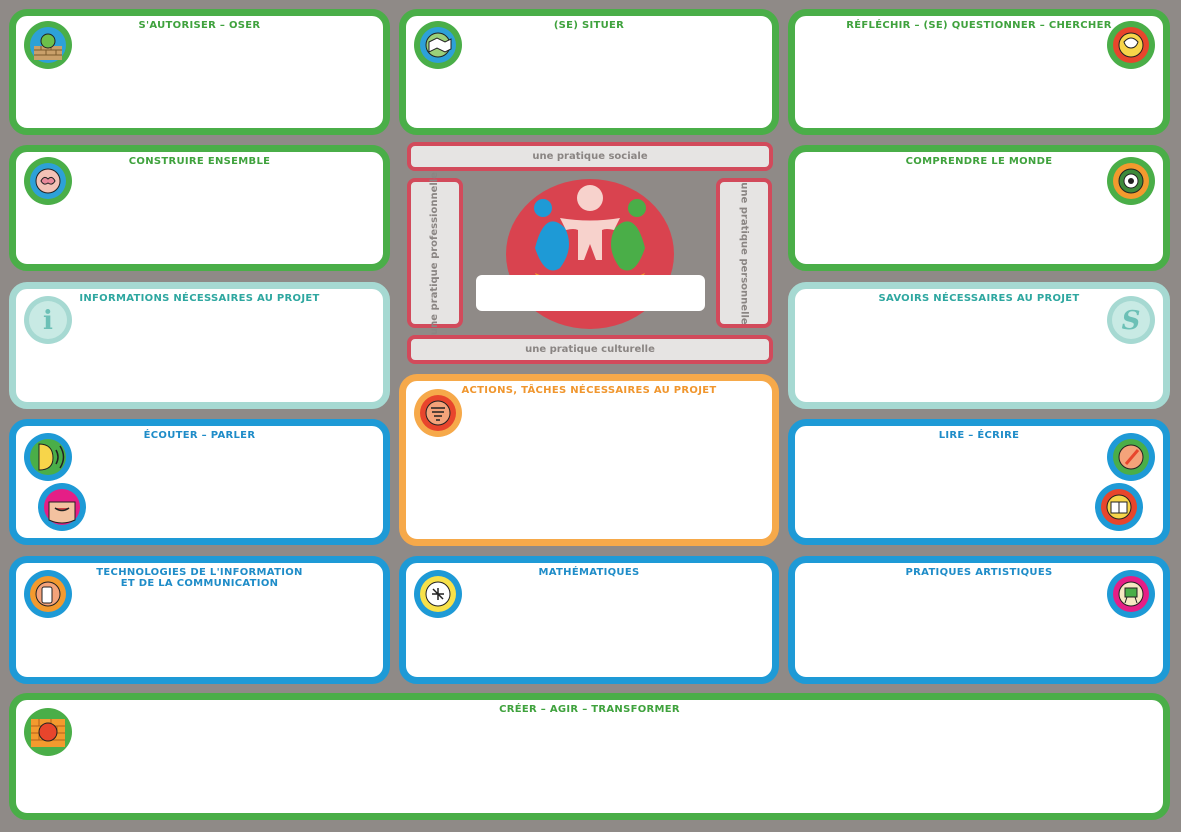  What do you see at coordinates (48, 181) in the screenshot?
I see `brain-face-icon` at bounding box center [48, 181].